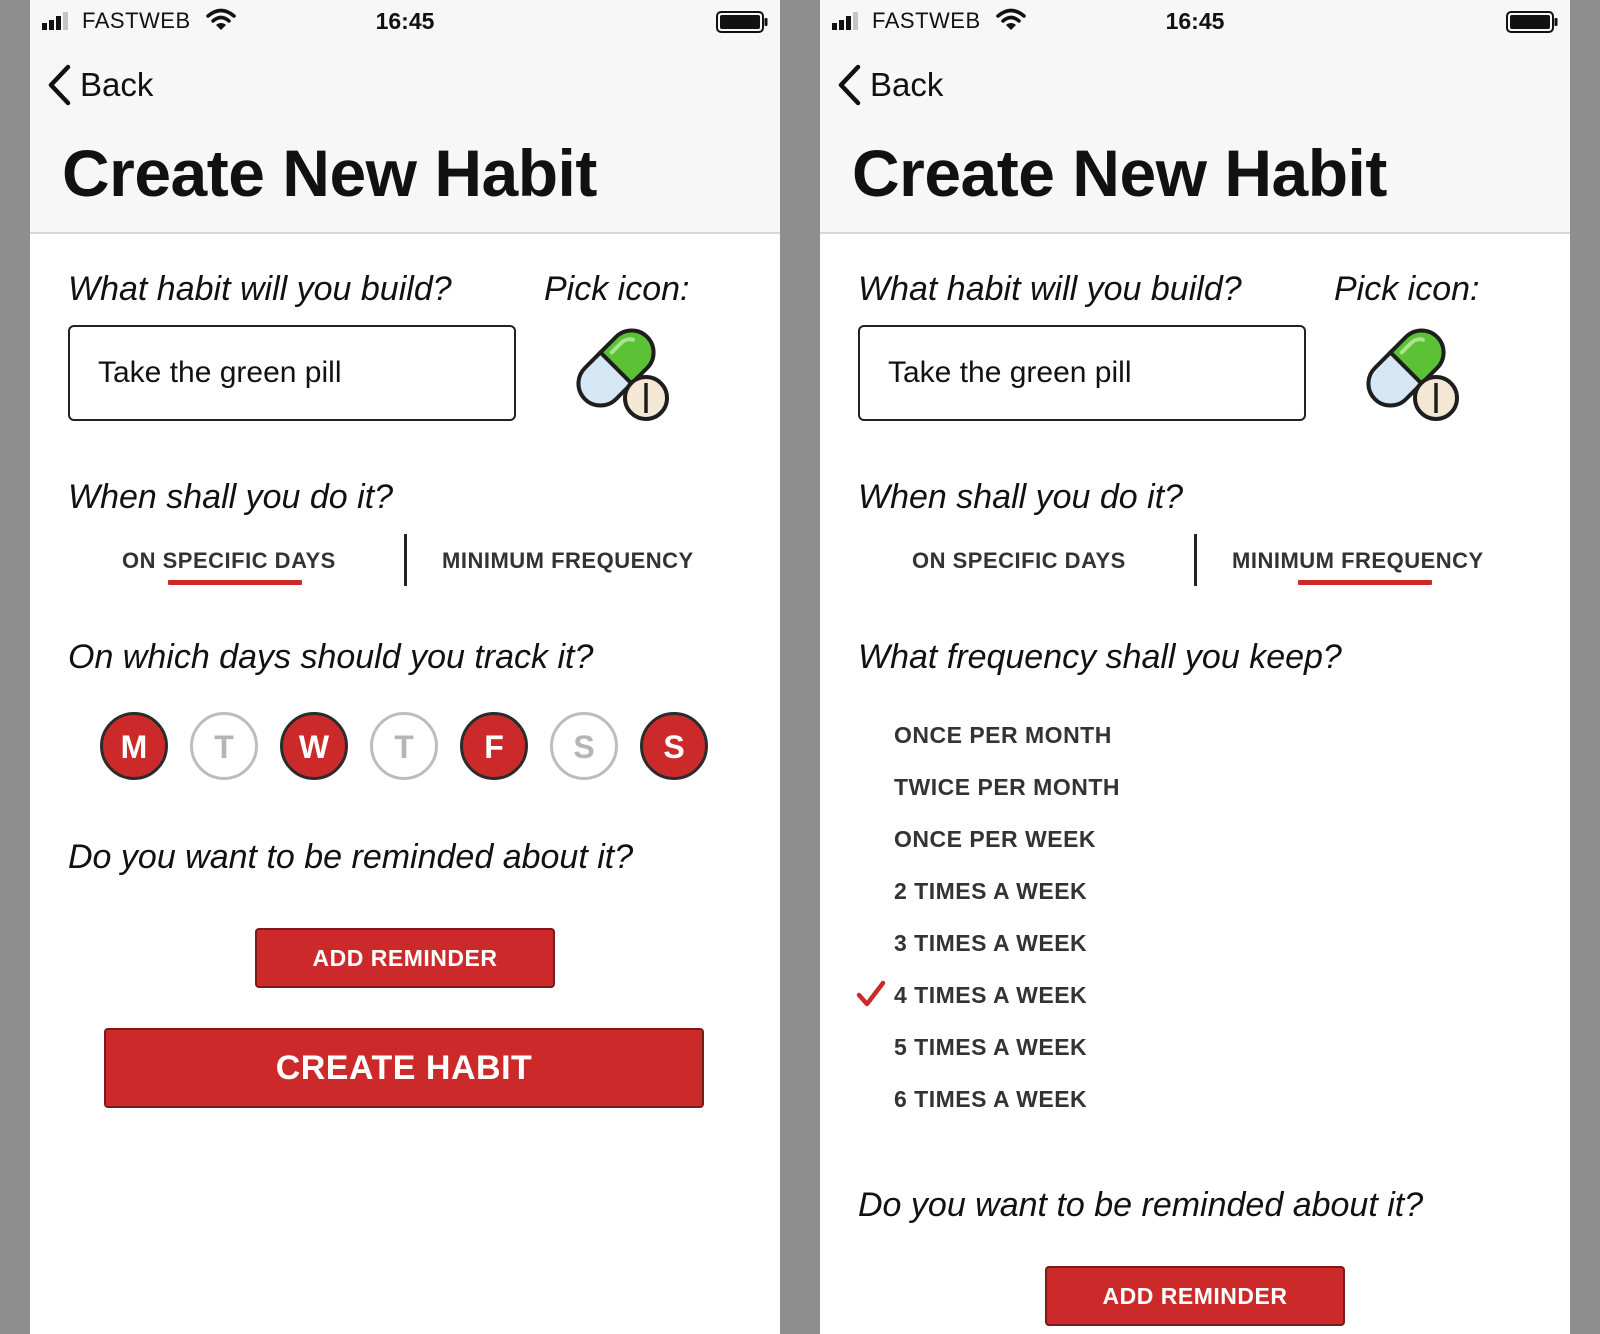 The image size is (1600, 1334). Describe the element at coordinates (494, 746) in the screenshot. I see `day-toggle-friday: F` at that location.